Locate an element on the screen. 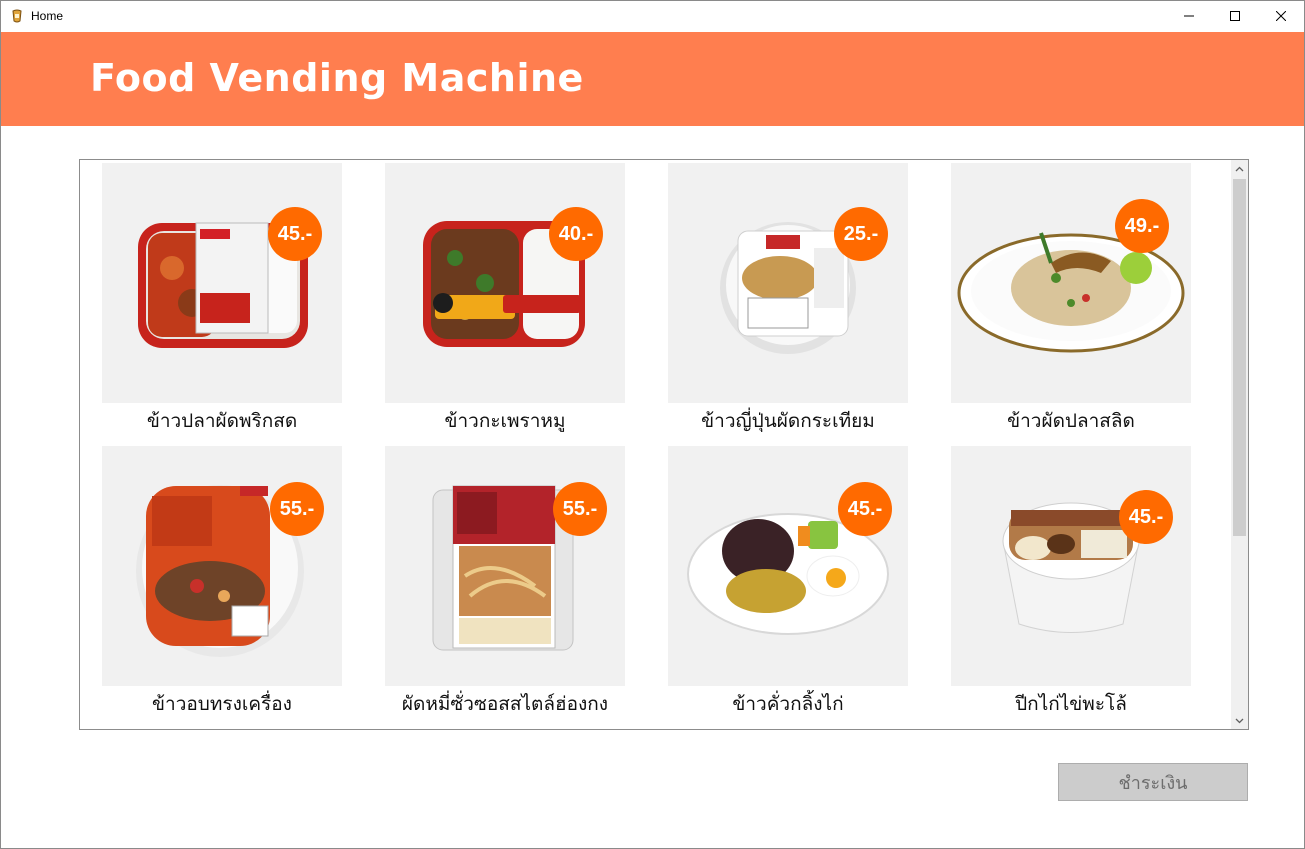  chevron-down-icon is located at coordinates (1239, 720).